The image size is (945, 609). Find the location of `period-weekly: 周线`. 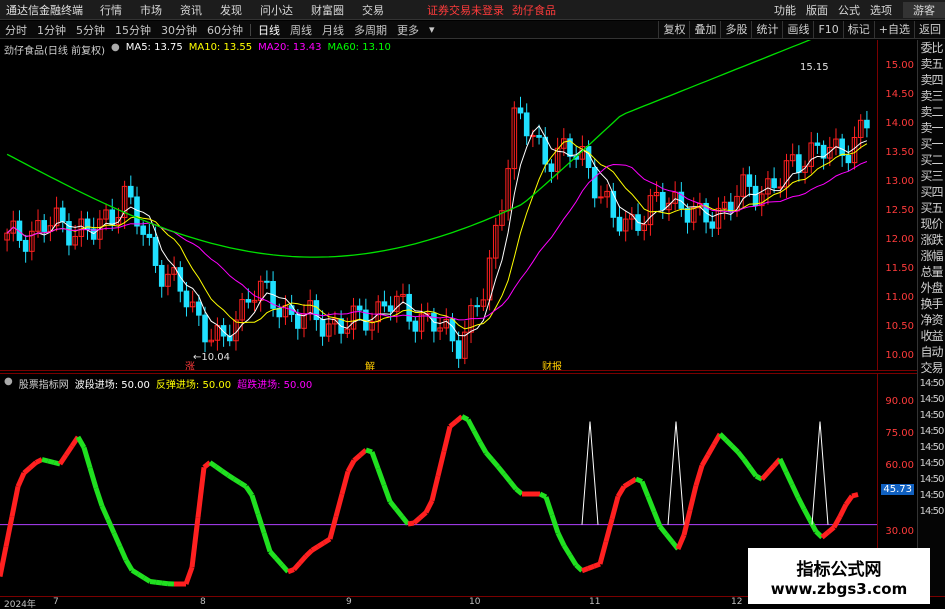

period-weekly: 周线 is located at coordinates (301, 30).